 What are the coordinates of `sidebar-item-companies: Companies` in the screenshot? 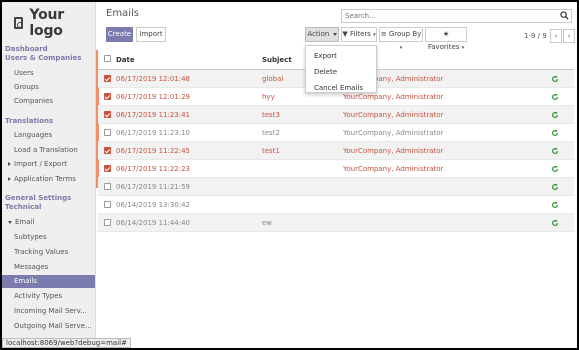 It's located at (48, 101).